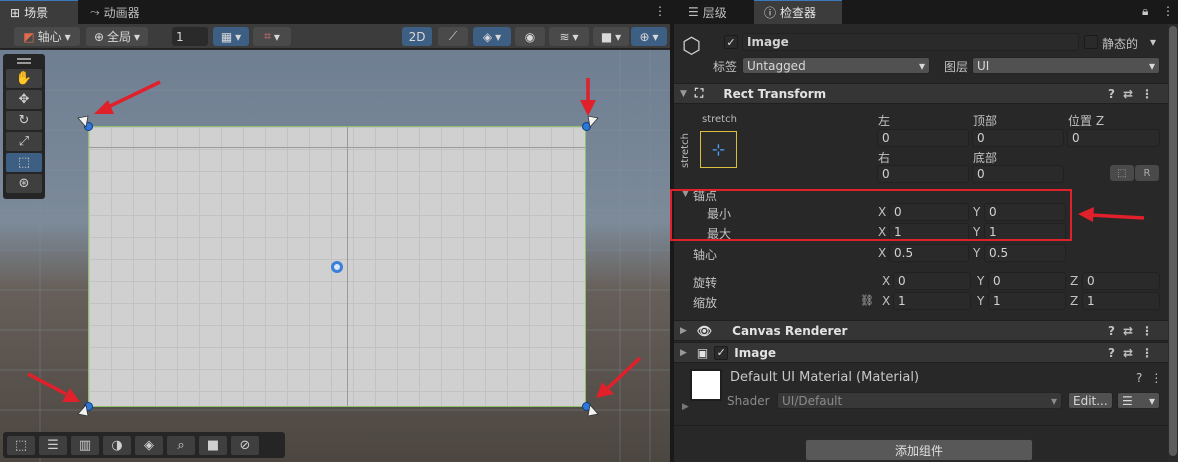 The width and height of the screenshot is (1178, 462). I want to click on rect-icon: ⬚, so click(24, 162).